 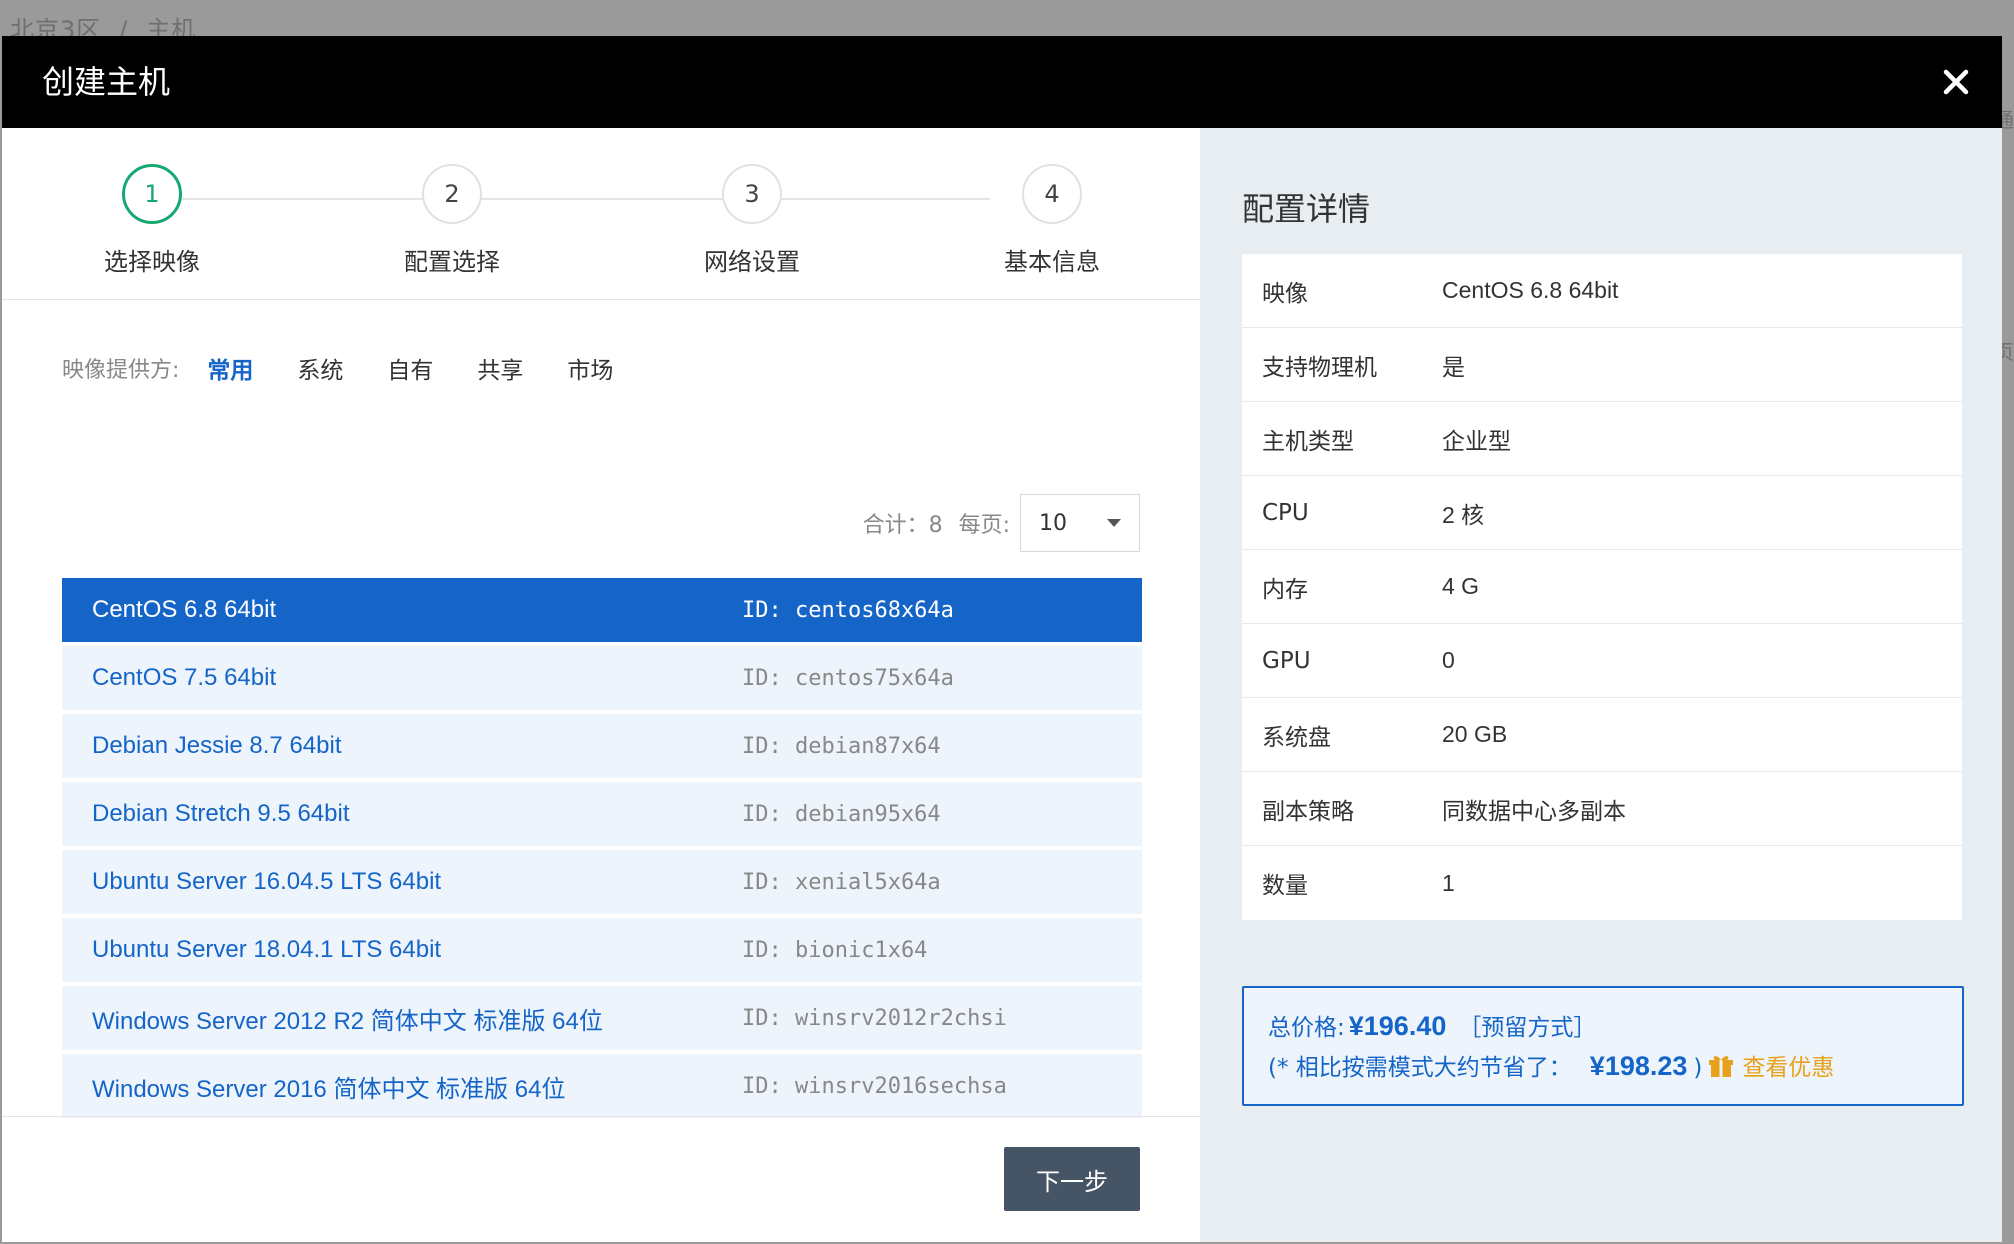 What do you see at coordinates (184, 677) in the screenshot?
I see `image-name: CentOS 7.5 64bit` at bounding box center [184, 677].